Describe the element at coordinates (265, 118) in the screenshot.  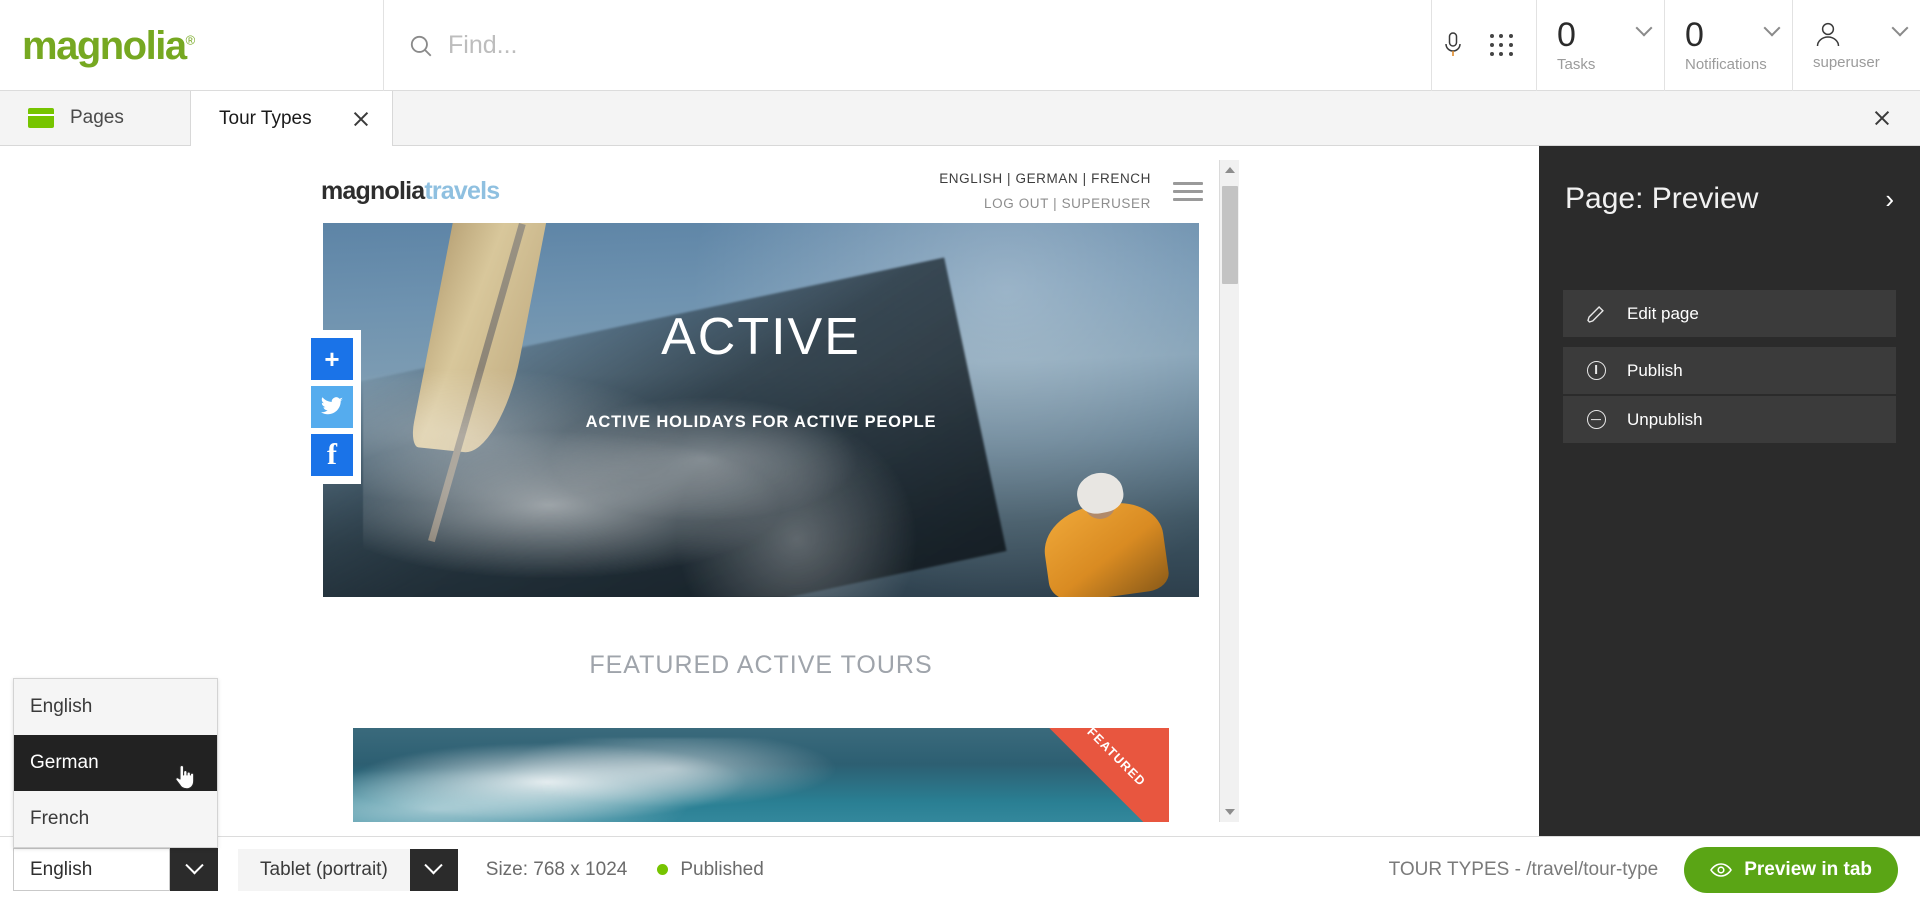
I see `tab-label-tour-types: Tour Types` at that location.